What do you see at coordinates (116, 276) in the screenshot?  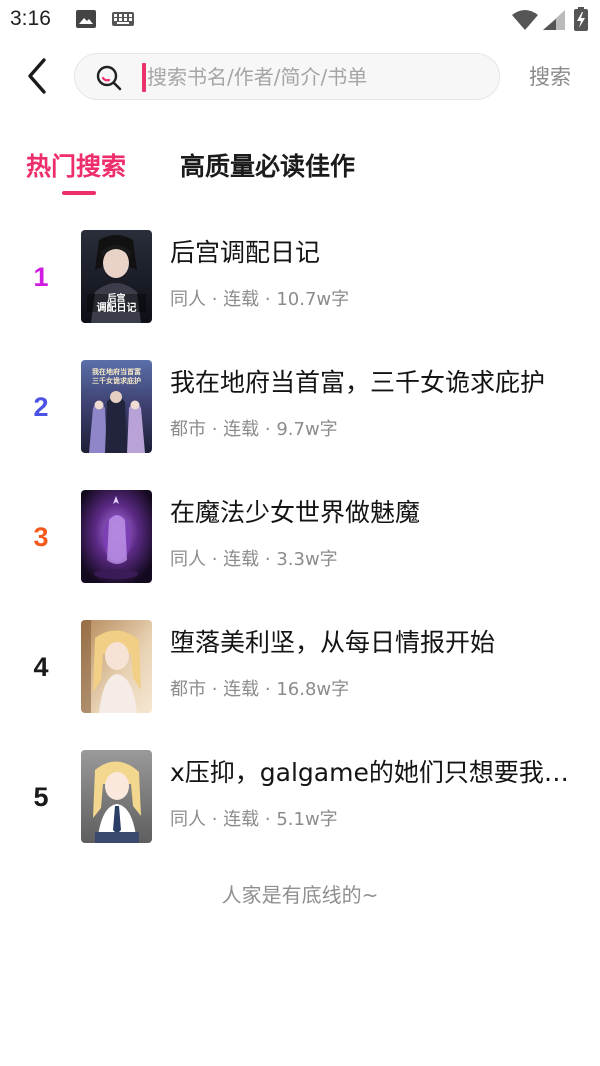 I see `book-cover: 后宫 调配日记` at bounding box center [116, 276].